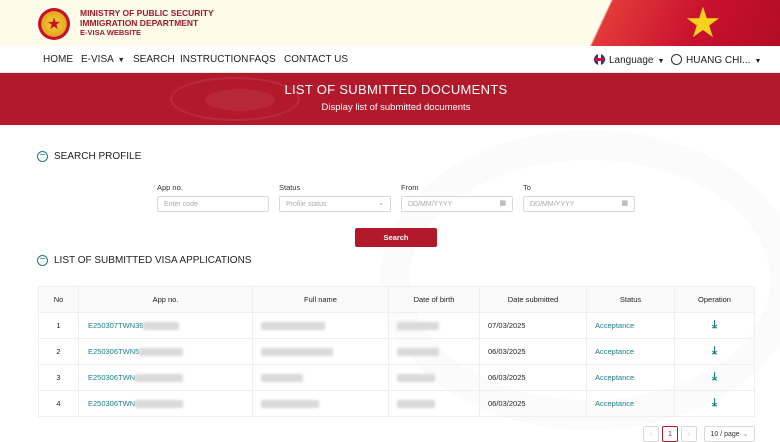 The width and height of the screenshot is (780, 442). I want to click on flag-star-icon: ★, so click(703, 23).